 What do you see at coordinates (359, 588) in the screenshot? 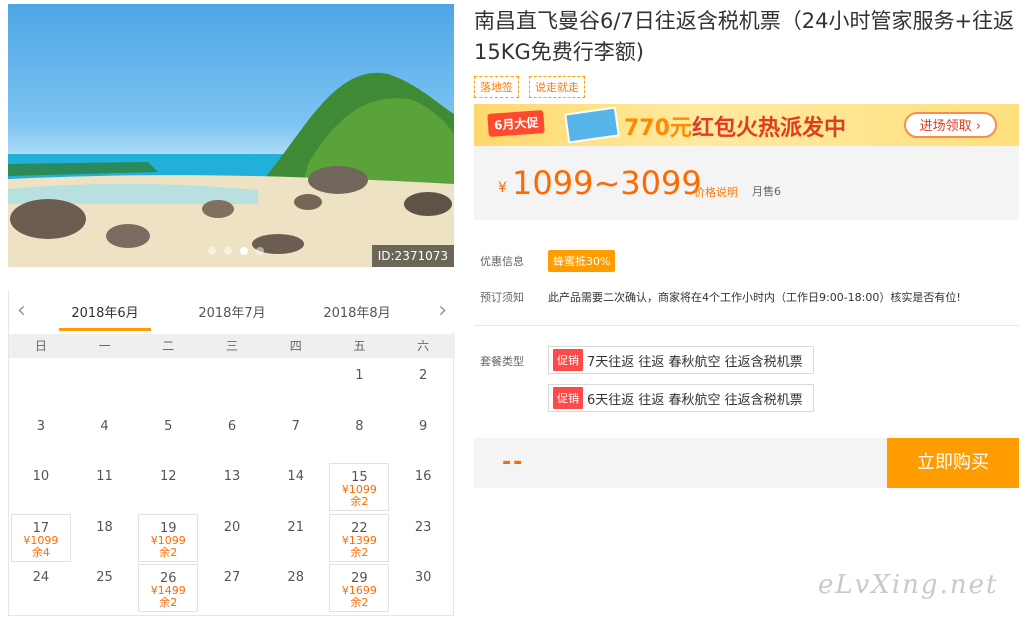
I see `calendar-day-available: 29 ¥1699 余2` at bounding box center [359, 588].